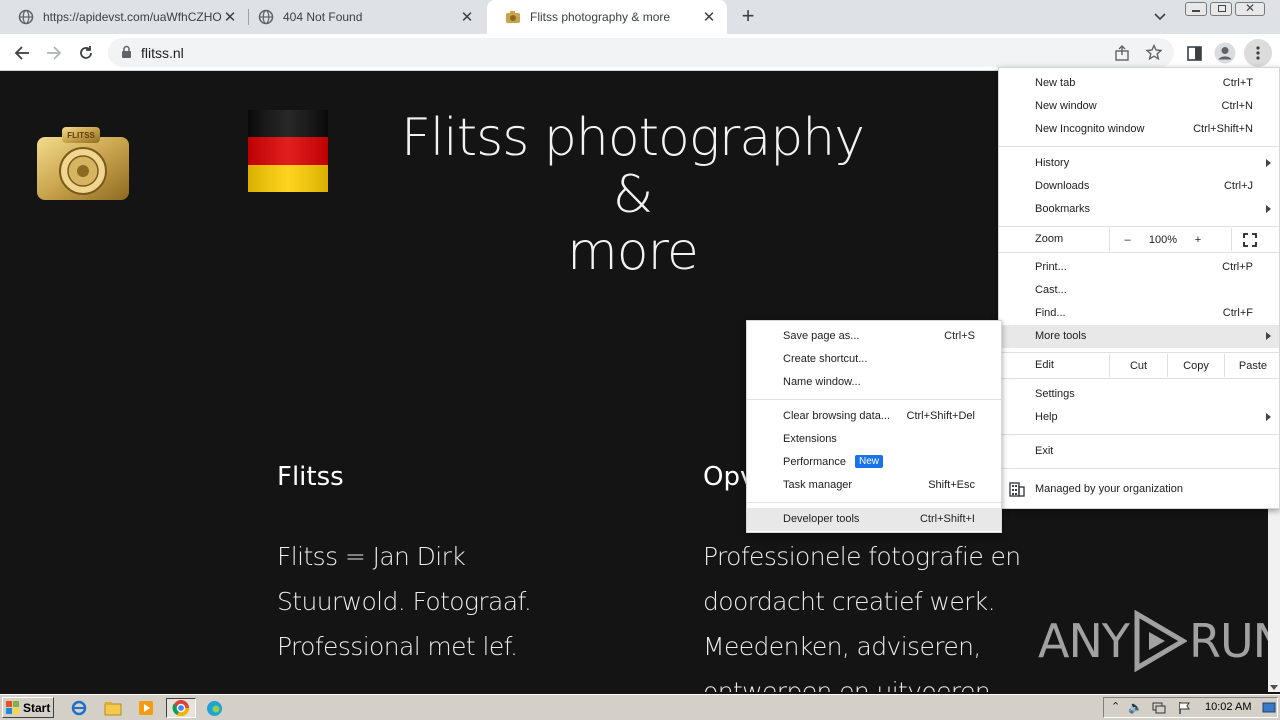 This screenshot has height=720, width=1280. What do you see at coordinates (1135, 707) in the screenshot?
I see `volume-icon: 🔈` at bounding box center [1135, 707].